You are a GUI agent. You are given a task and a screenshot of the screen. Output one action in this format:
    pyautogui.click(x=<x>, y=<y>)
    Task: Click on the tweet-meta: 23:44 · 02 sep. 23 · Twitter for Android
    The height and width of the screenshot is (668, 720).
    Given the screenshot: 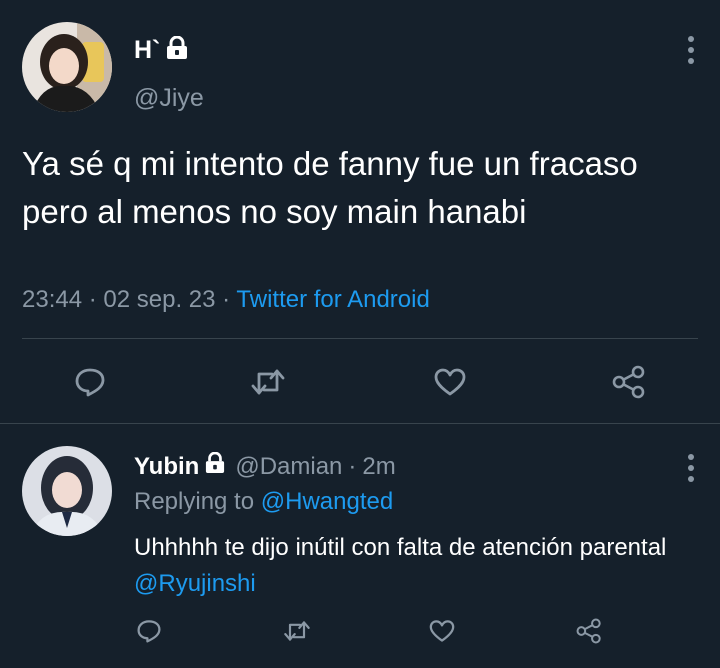 What is the action you would take?
    pyautogui.click(x=226, y=300)
    